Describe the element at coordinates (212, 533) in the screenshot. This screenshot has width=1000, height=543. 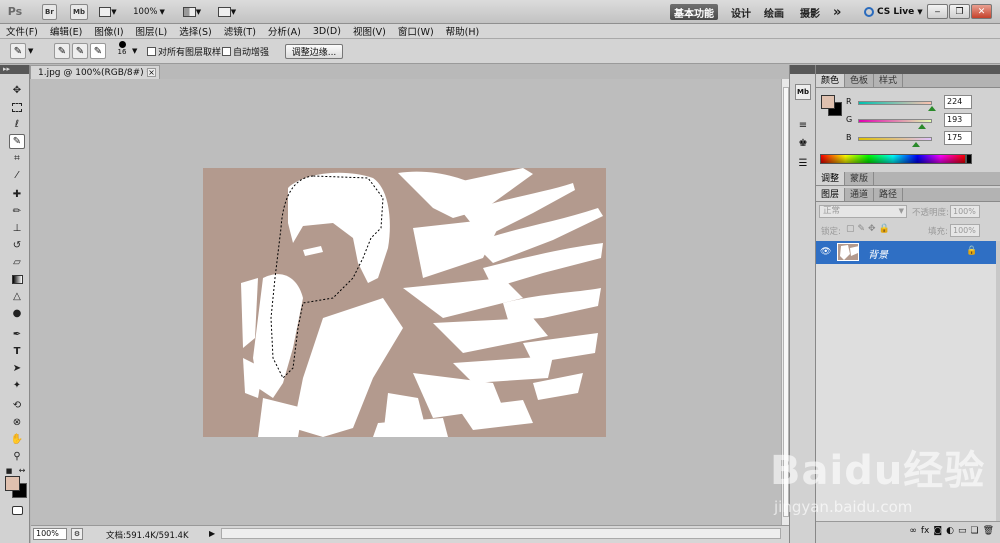
I see `status-menu-arrow-icon: ▶` at that location.